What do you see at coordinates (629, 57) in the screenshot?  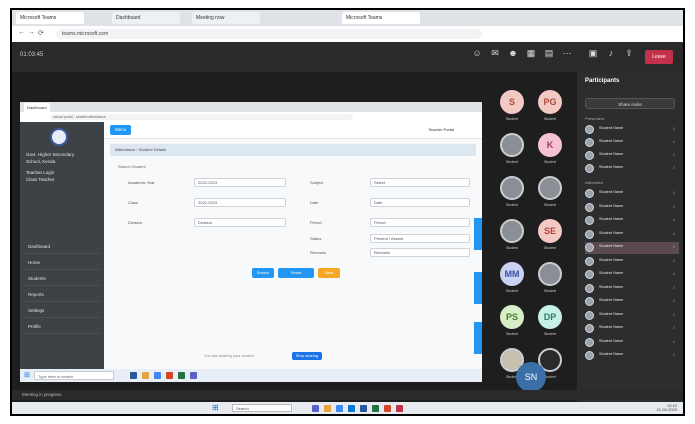 I see `share-icon: ⇪` at bounding box center [629, 57].